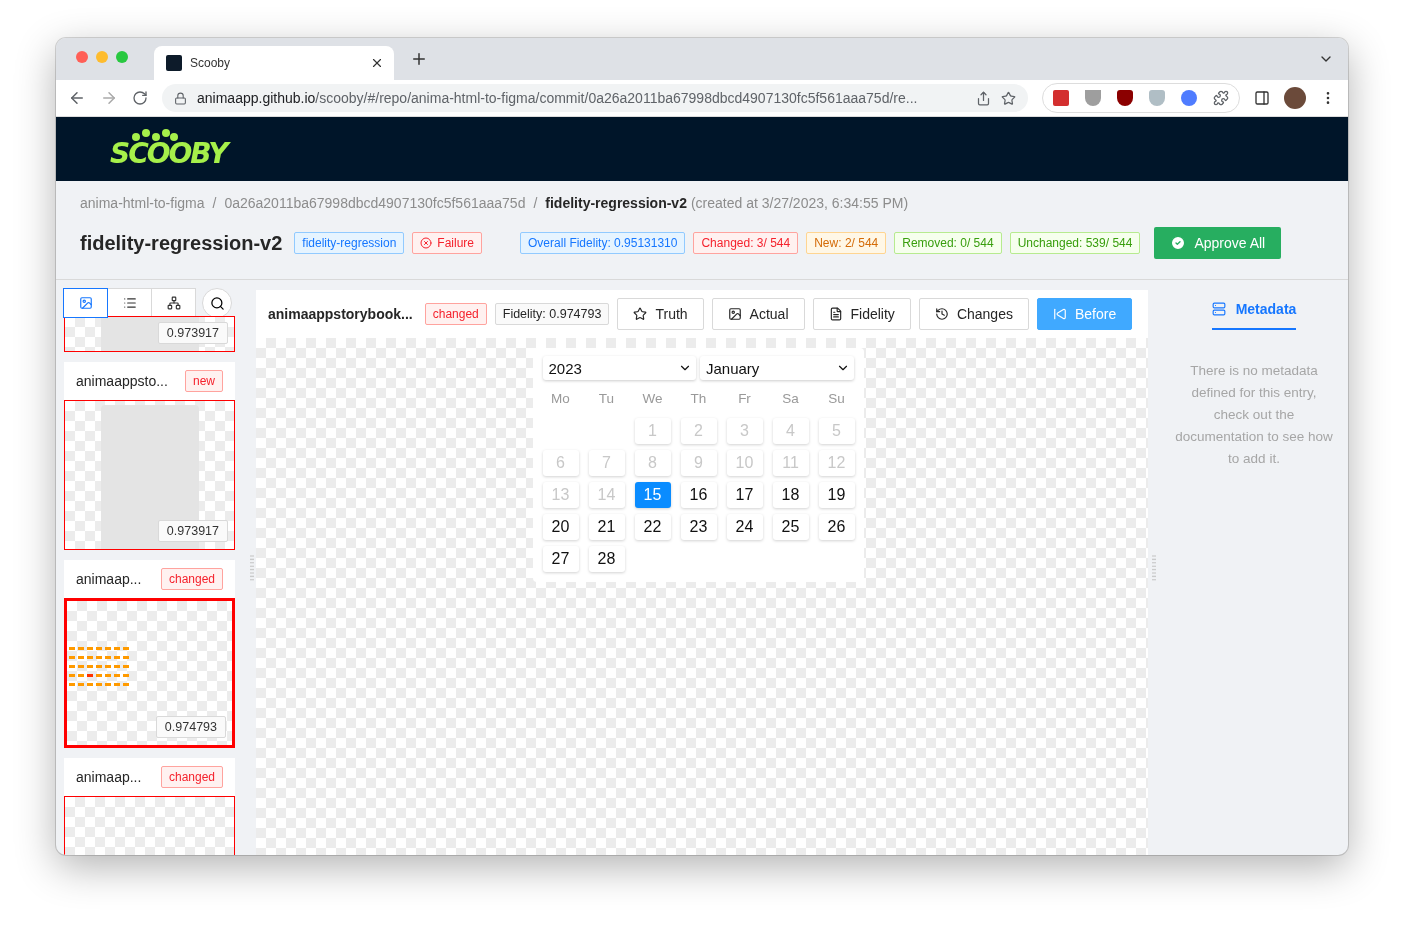  I want to click on check-circle-icon, so click(1178, 243).